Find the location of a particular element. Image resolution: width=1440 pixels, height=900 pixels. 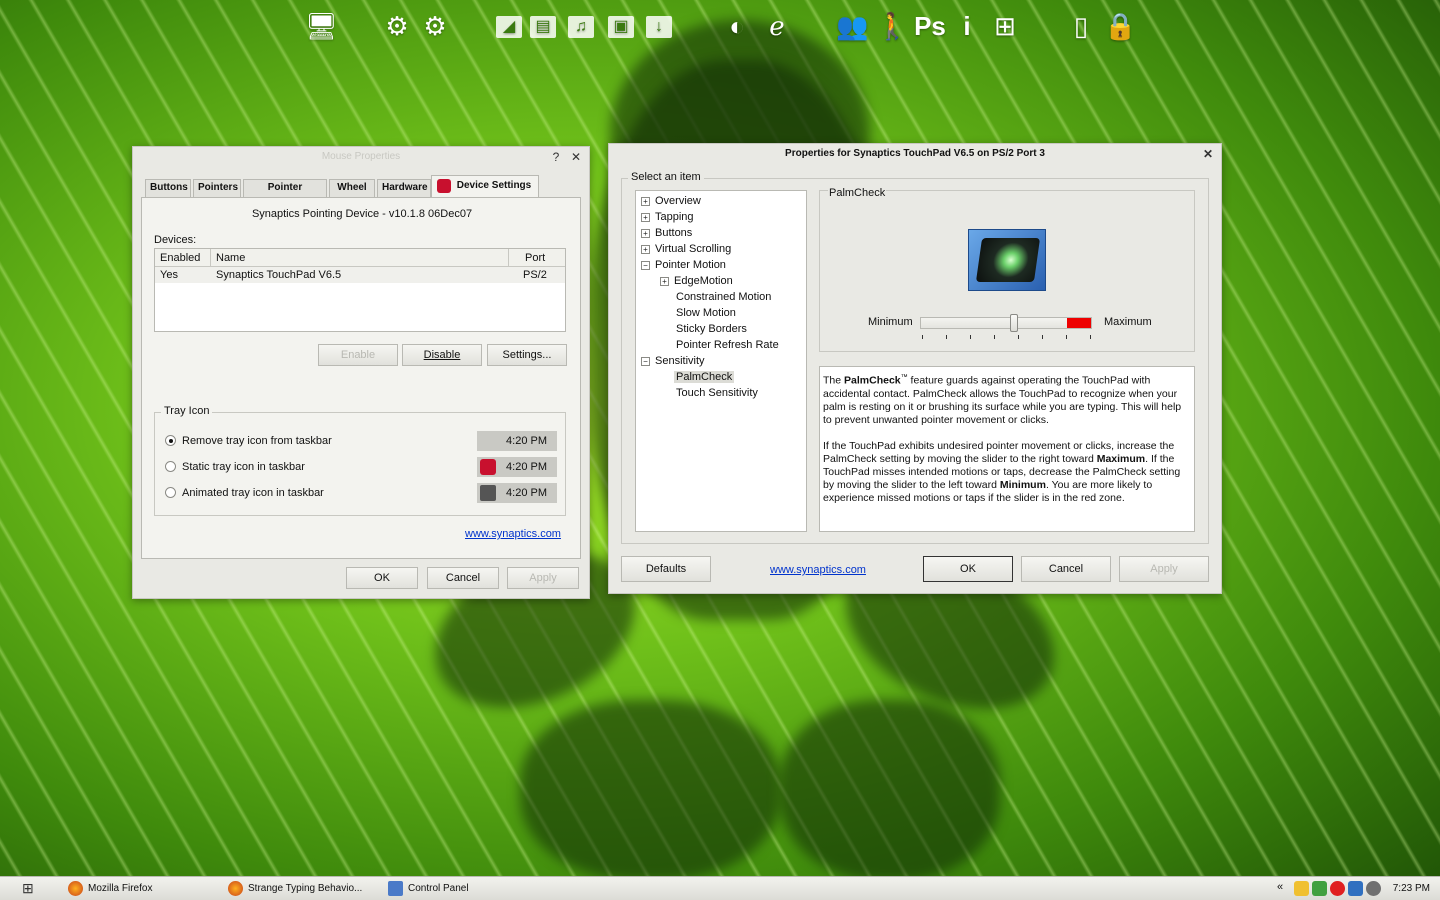

table-row: Yes Synaptics TouchPad V6.5 PS/2 is located at coordinates (360, 275).